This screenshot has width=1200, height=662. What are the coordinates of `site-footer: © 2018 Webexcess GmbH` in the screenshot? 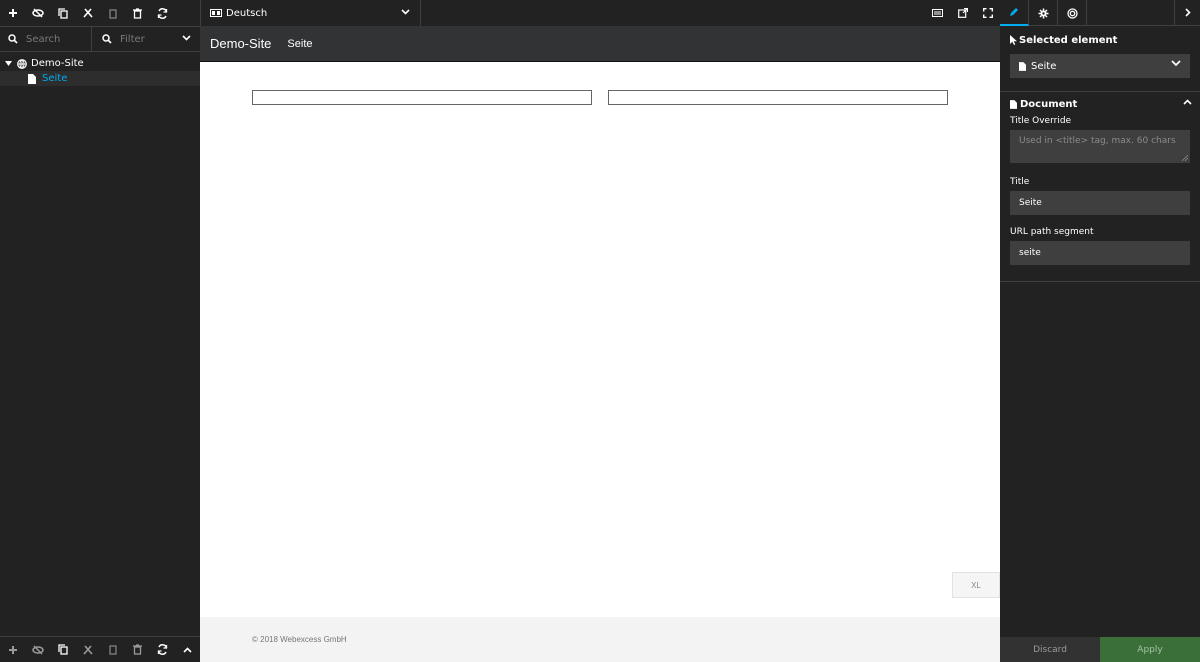 It's located at (600, 639).